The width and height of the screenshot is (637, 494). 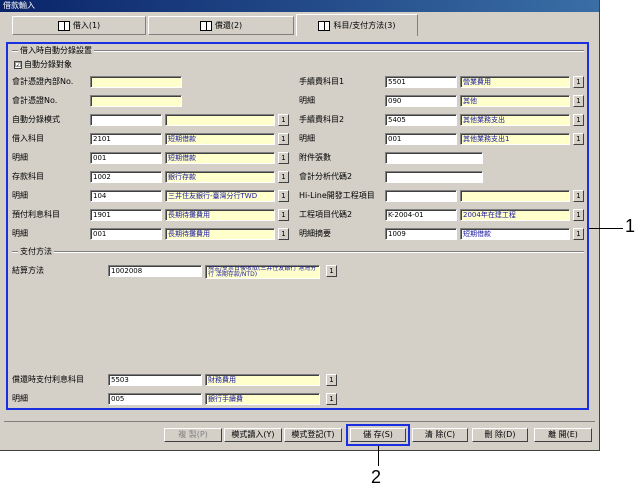 What do you see at coordinates (283, 139) in the screenshot?
I see `borrow-account-lookup-button: 1` at bounding box center [283, 139].